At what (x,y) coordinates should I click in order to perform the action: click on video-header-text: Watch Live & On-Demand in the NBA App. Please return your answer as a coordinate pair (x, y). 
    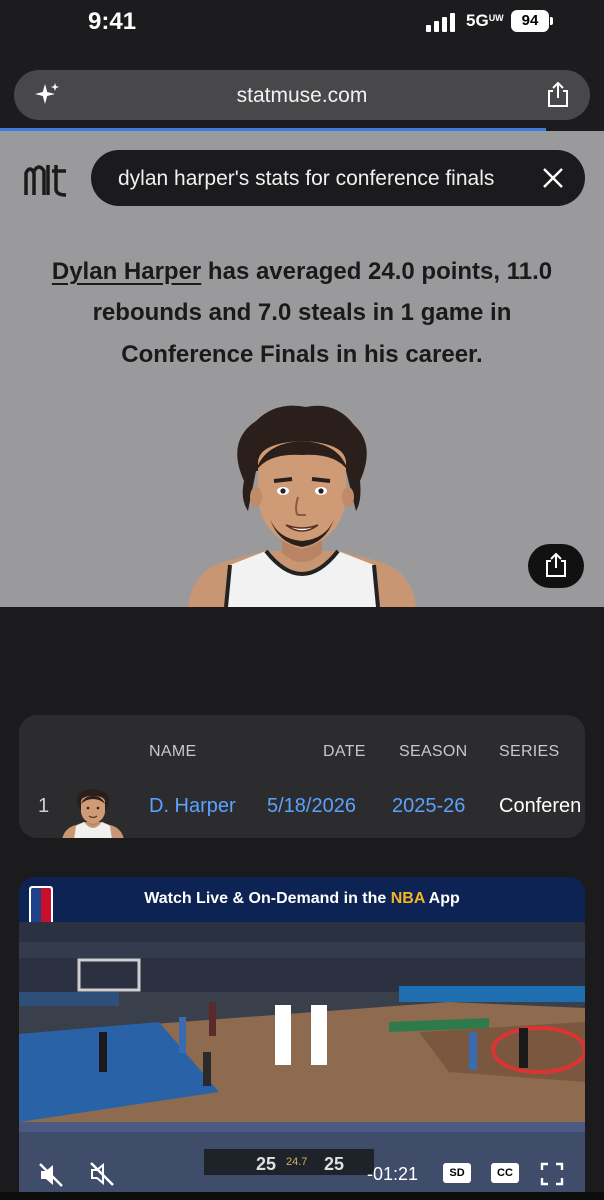
    Looking at the image, I should click on (302, 898).